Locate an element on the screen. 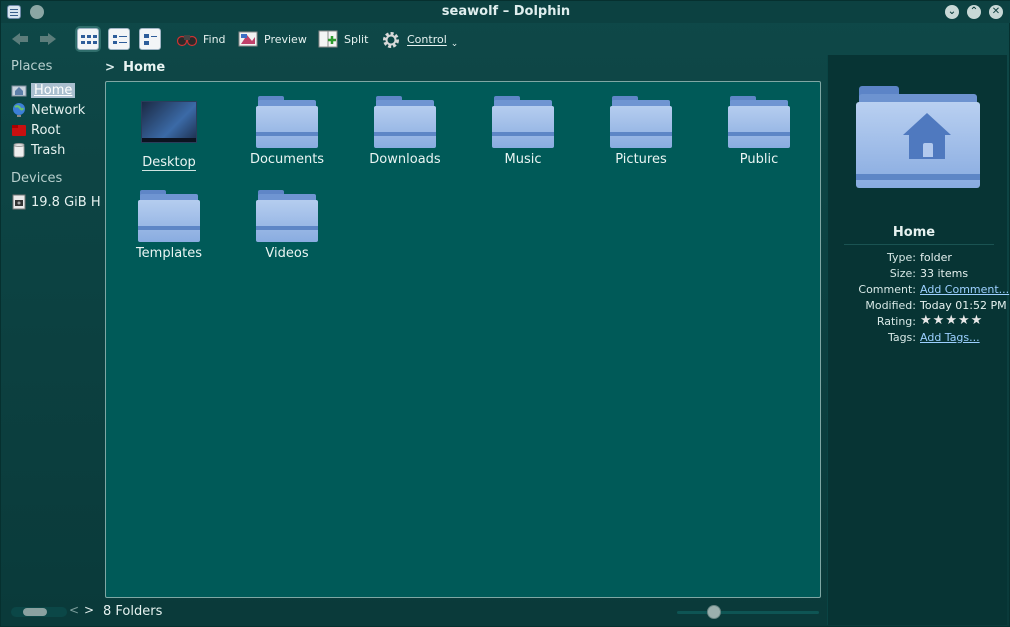 The width and height of the screenshot is (1010, 627). places-header: Places is located at coordinates (32, 66).